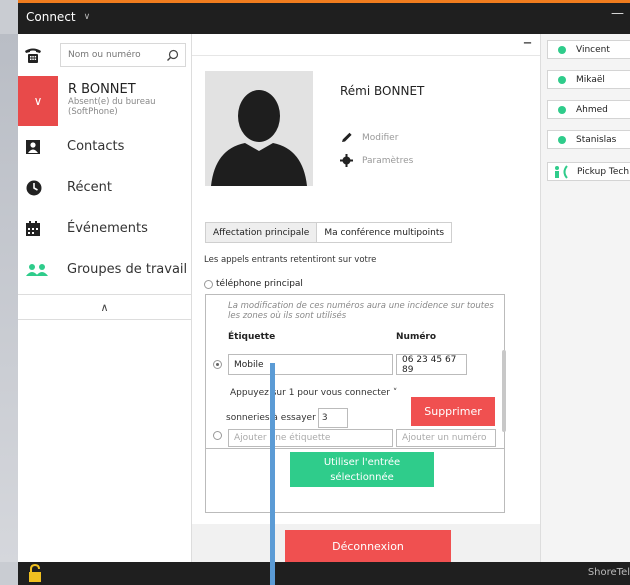 The width and height of the screenshot is (630, 585). I want to click on edit-button: Modifier, so click(369, 138).